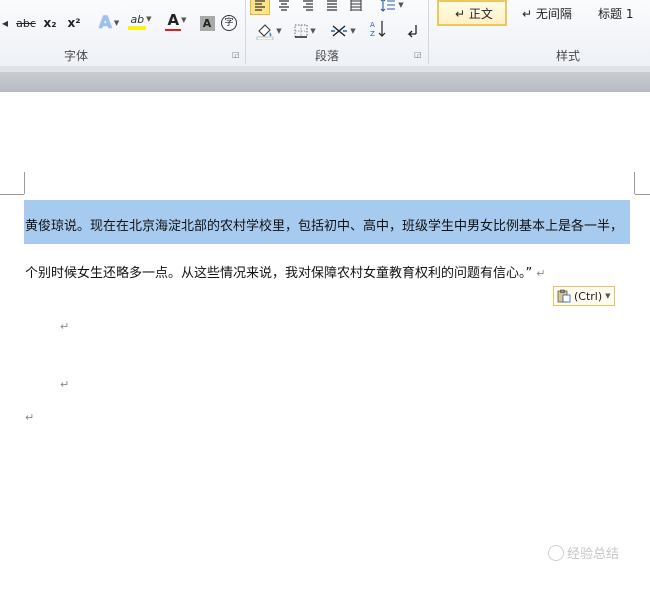 The width and height of the screenshot is (650, 600). I want to click on enclose-char-button: 字, so click(229, 23).